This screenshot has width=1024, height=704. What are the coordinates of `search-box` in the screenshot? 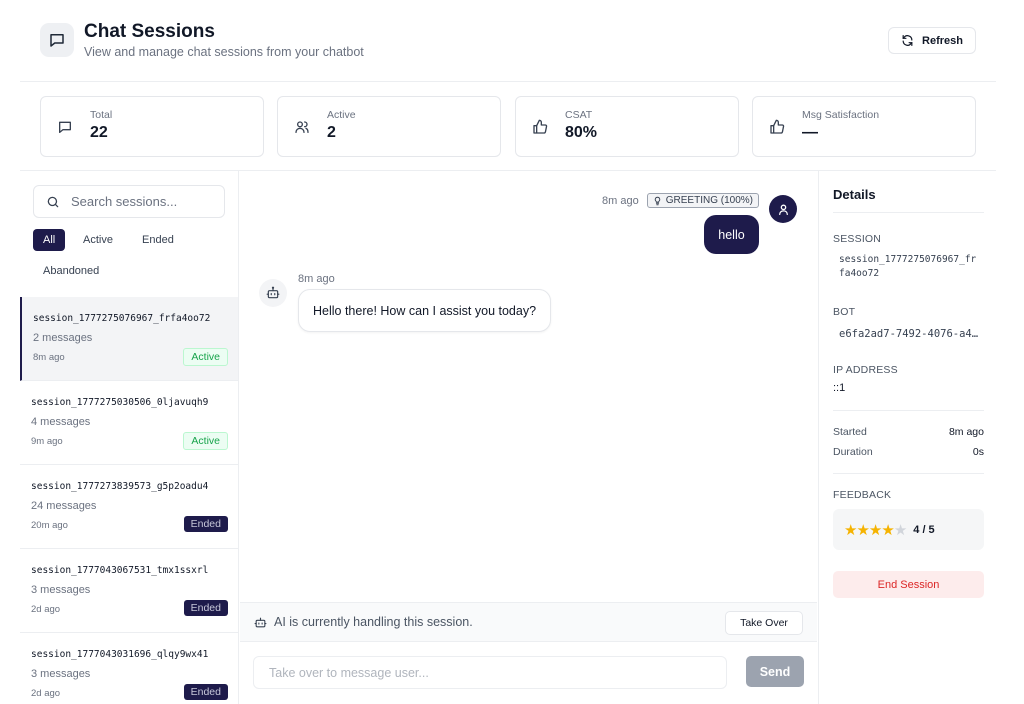 It's located at (129, 201).